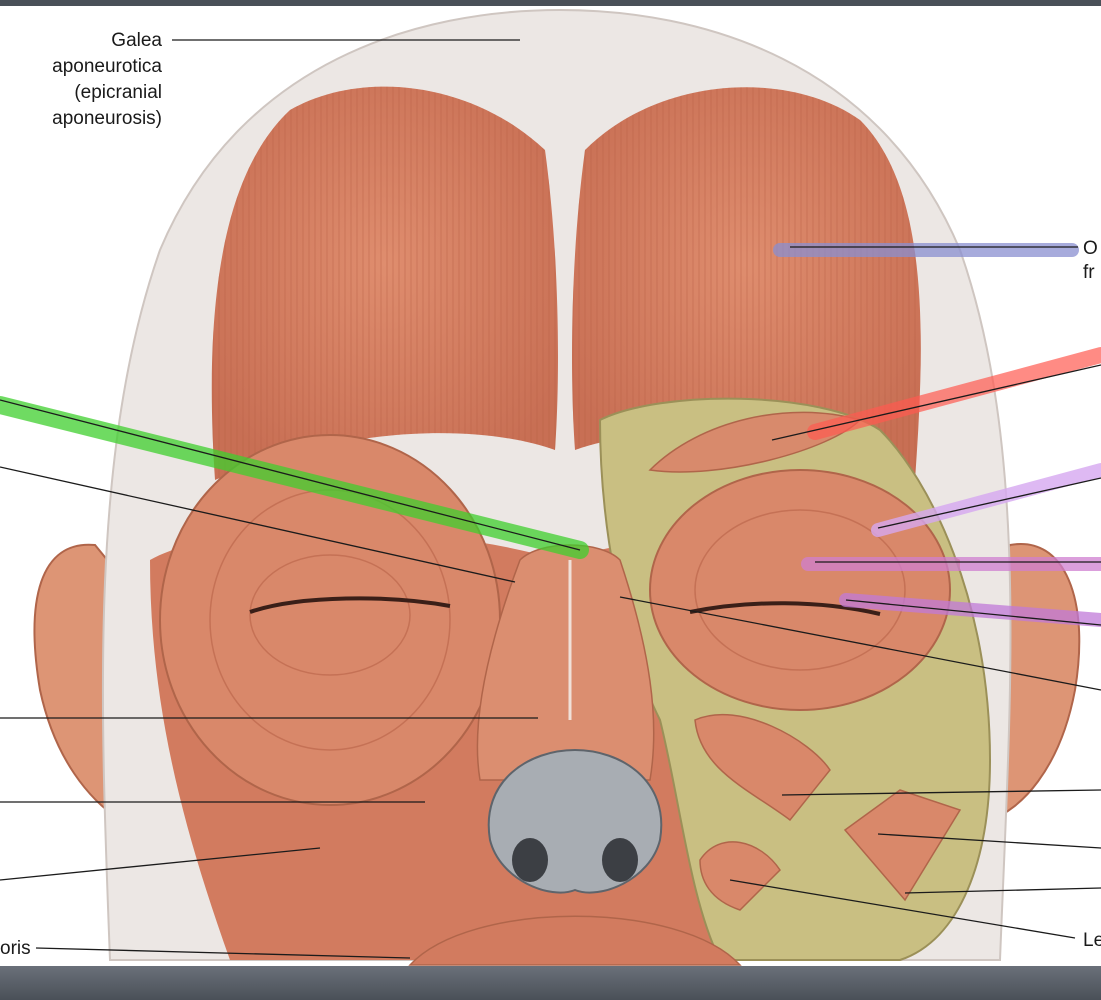 The image size is (1101, 1000). What do you see at coordinates (550, 983) in the screenshot?
I see `footer-band` at bounding box center [550, 983].